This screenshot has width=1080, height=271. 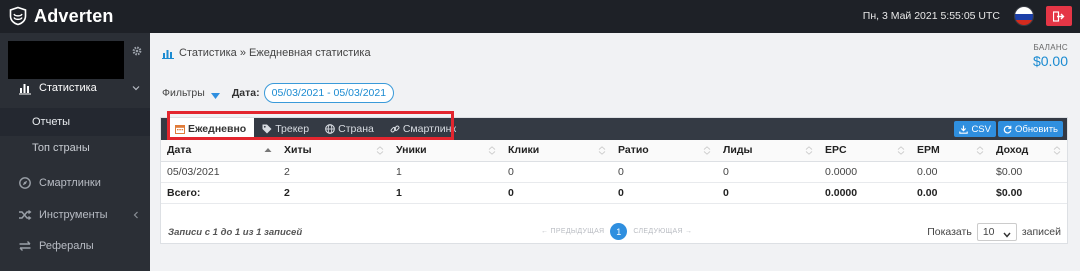 What do you see at coordinates (964, 129) in the screenshot?
I see `download-icon` at bounding box center [964, 129].